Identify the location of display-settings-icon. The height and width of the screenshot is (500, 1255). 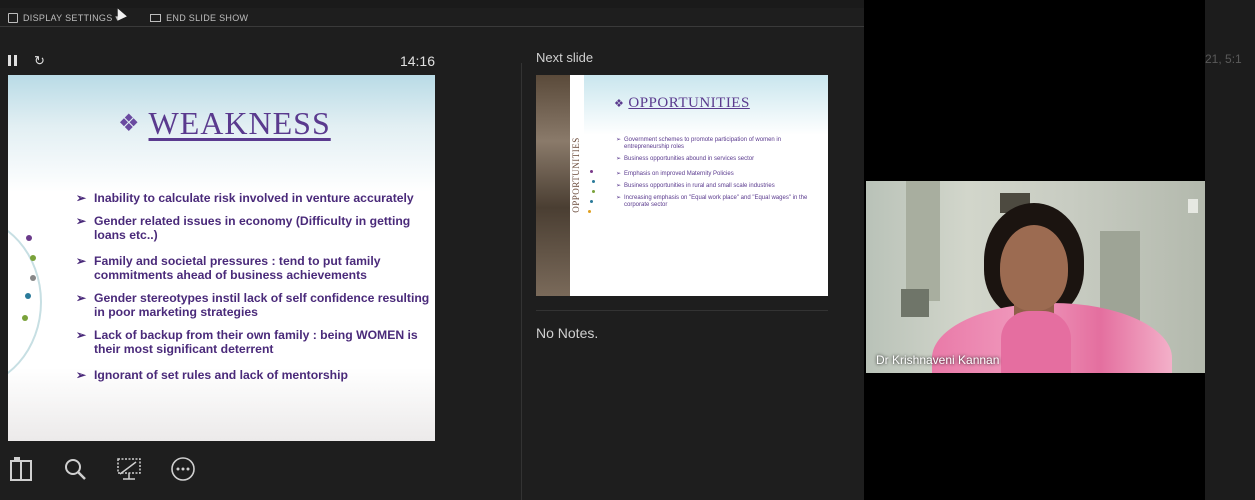
(13, 18).